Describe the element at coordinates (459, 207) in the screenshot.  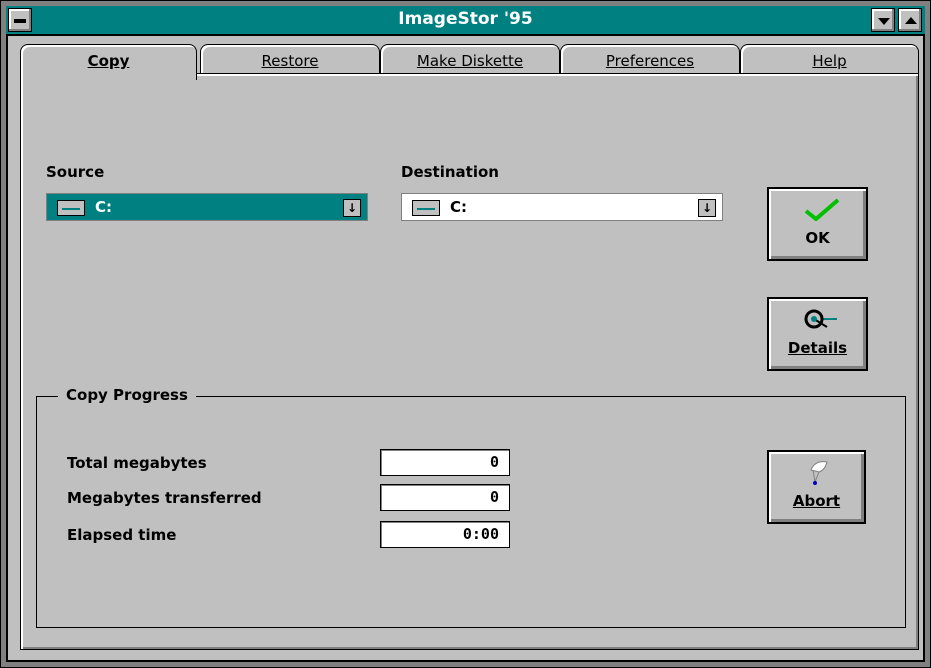
I see `destination-value: C:` at that location.